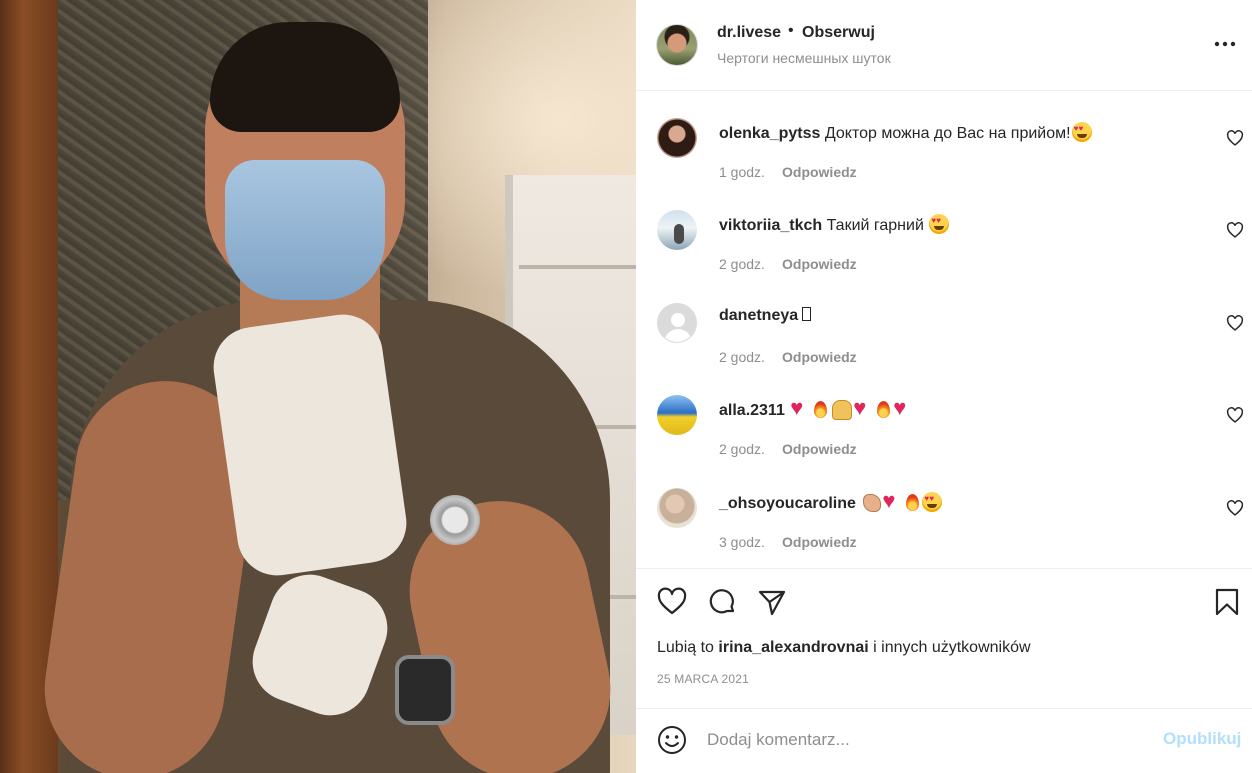 This screenshot has height=773, width=1252. I want to click on comment-item: alla.2311 2 godz. Odpowiedz, so click(944, 414).